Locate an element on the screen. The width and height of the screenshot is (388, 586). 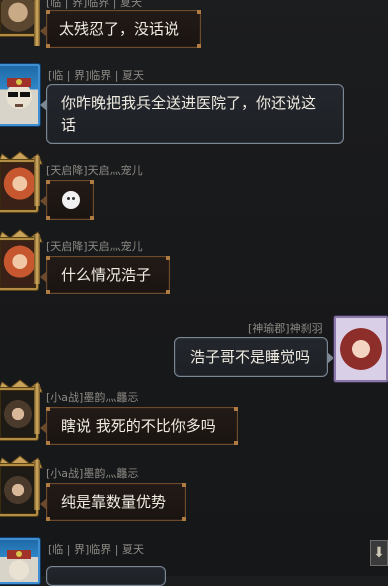
message-text-line: 话 is located at coordinates (69, 125).